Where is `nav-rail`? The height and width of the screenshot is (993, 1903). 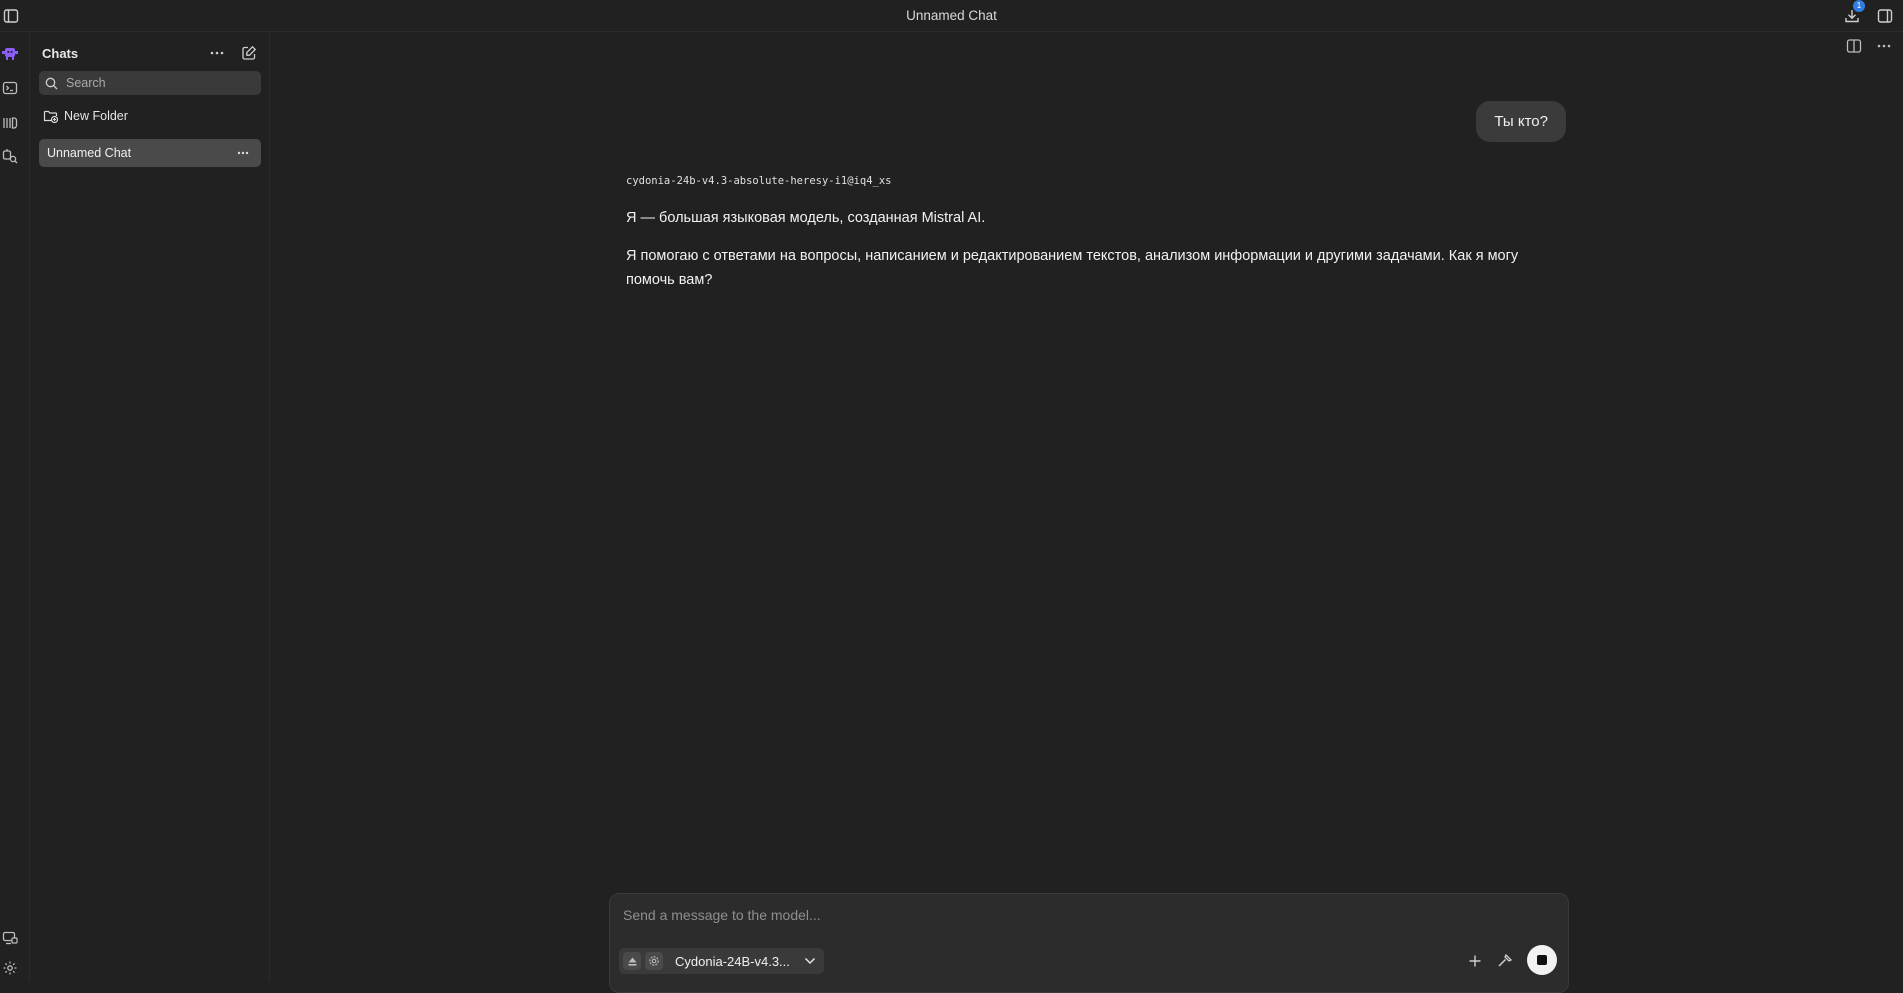
nav-rail is located at coordinates (15, 507).